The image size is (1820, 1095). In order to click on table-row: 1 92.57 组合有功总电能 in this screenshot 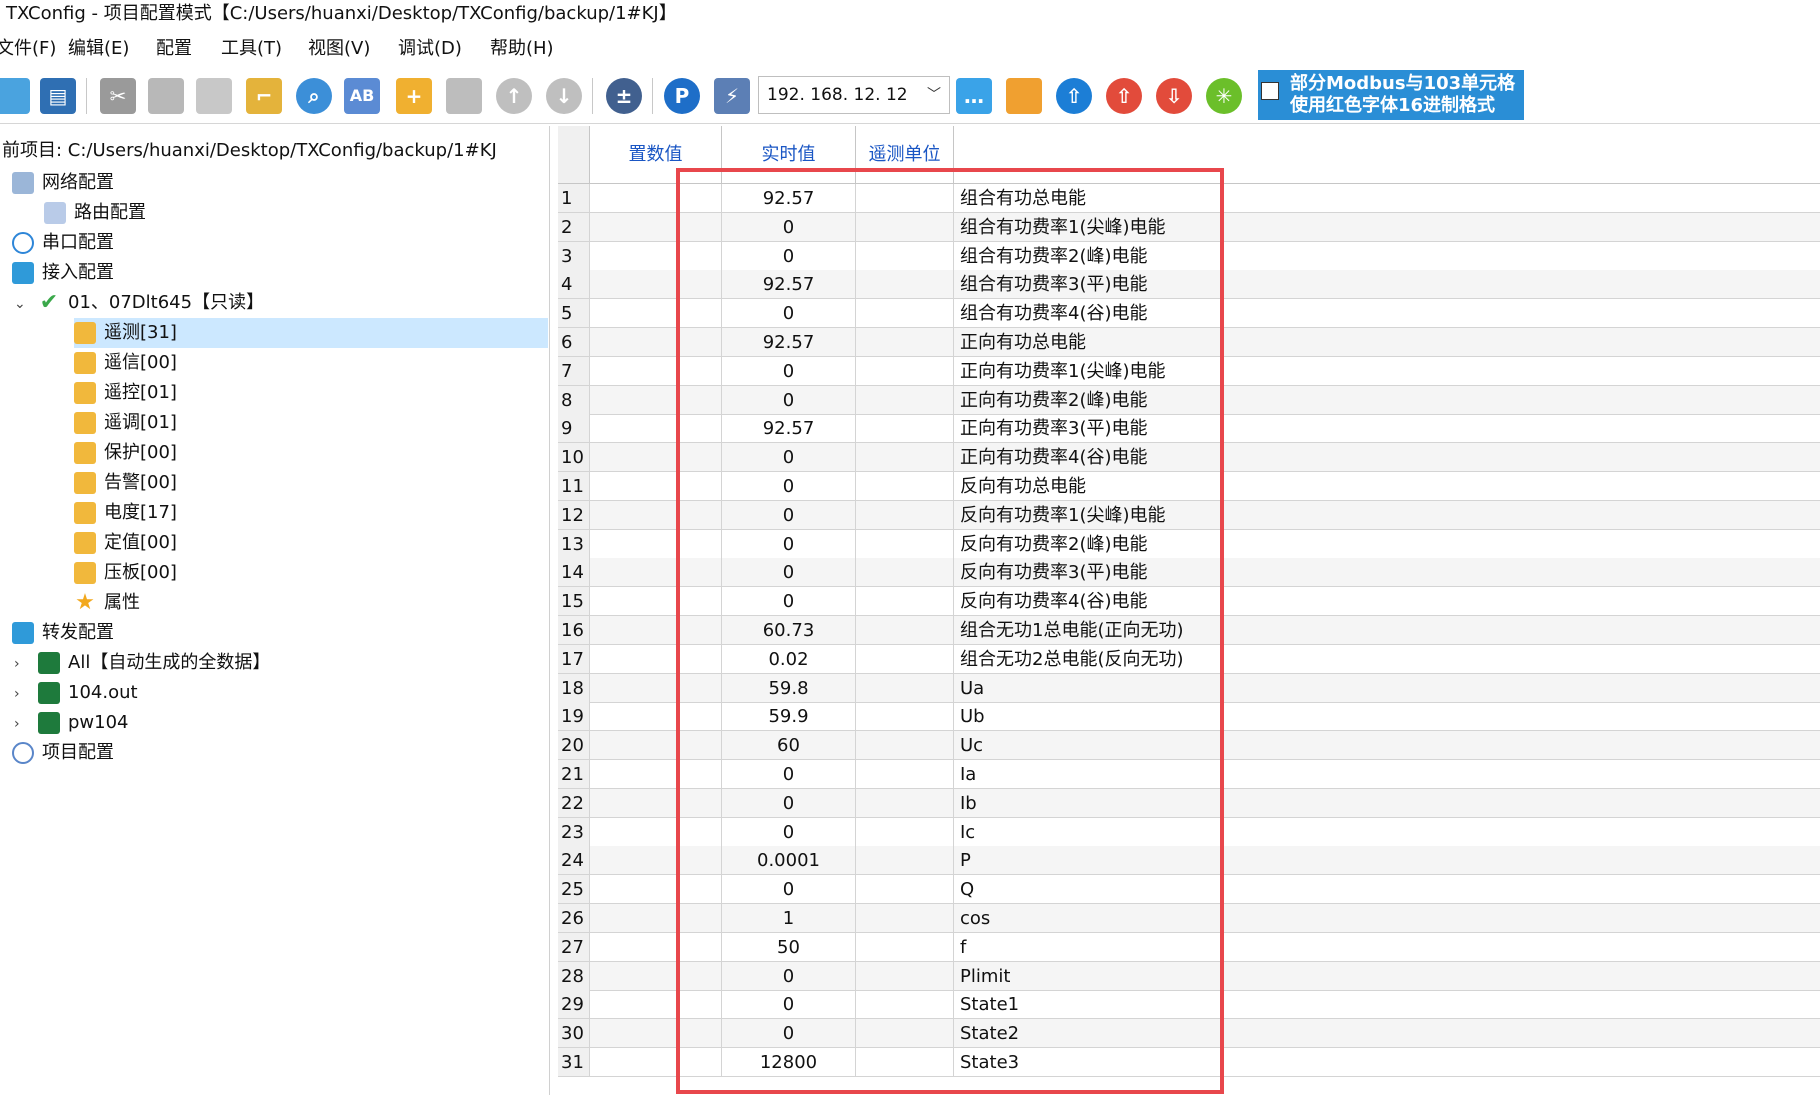, I will do `click(1189, 198)`.